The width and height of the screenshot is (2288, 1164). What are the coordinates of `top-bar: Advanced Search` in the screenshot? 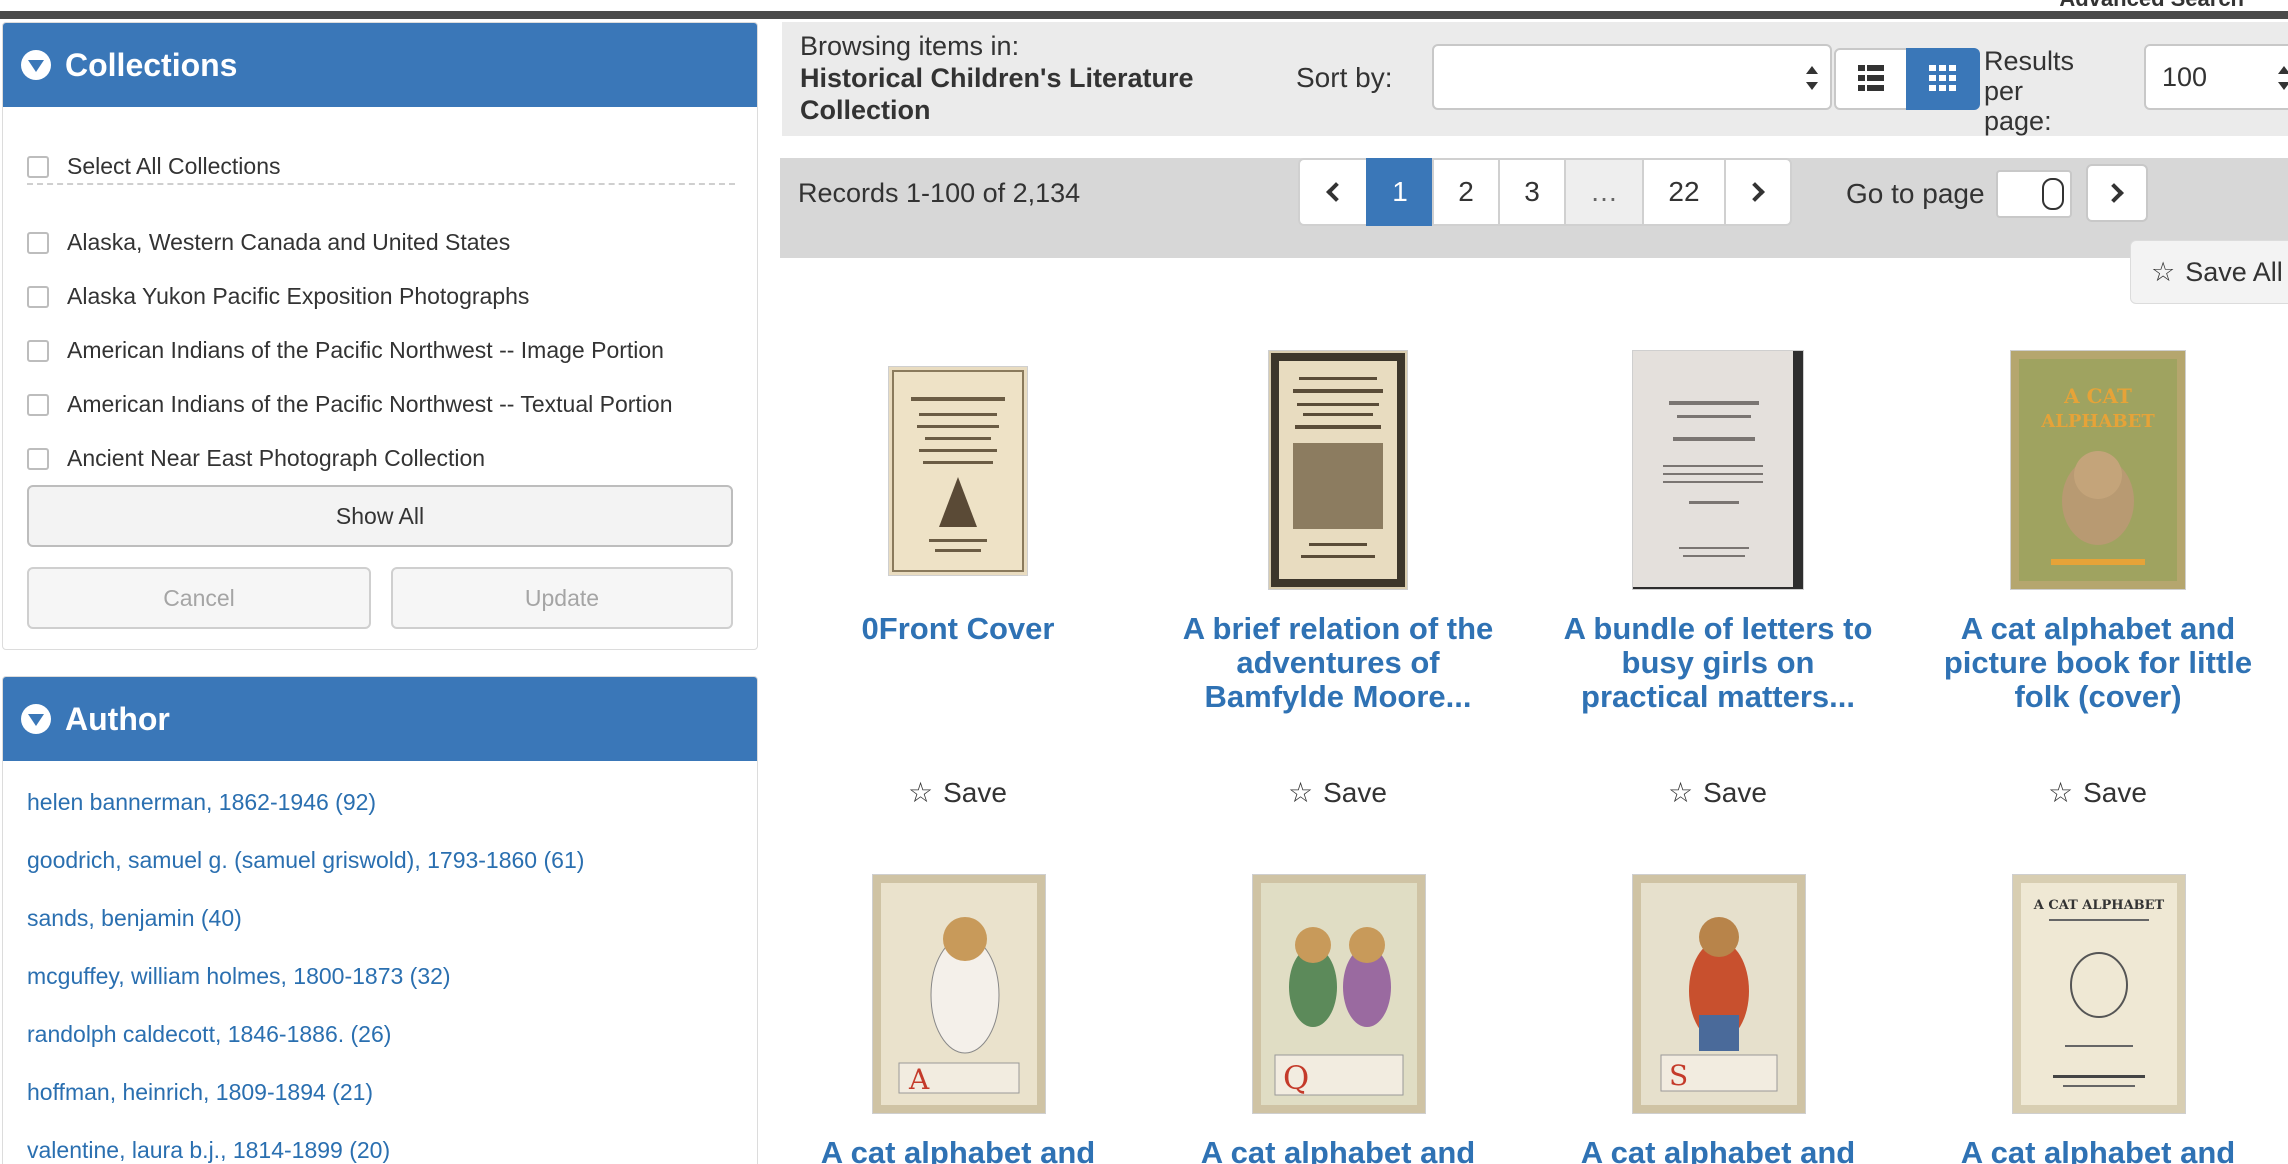 It's located at (1144, 10).